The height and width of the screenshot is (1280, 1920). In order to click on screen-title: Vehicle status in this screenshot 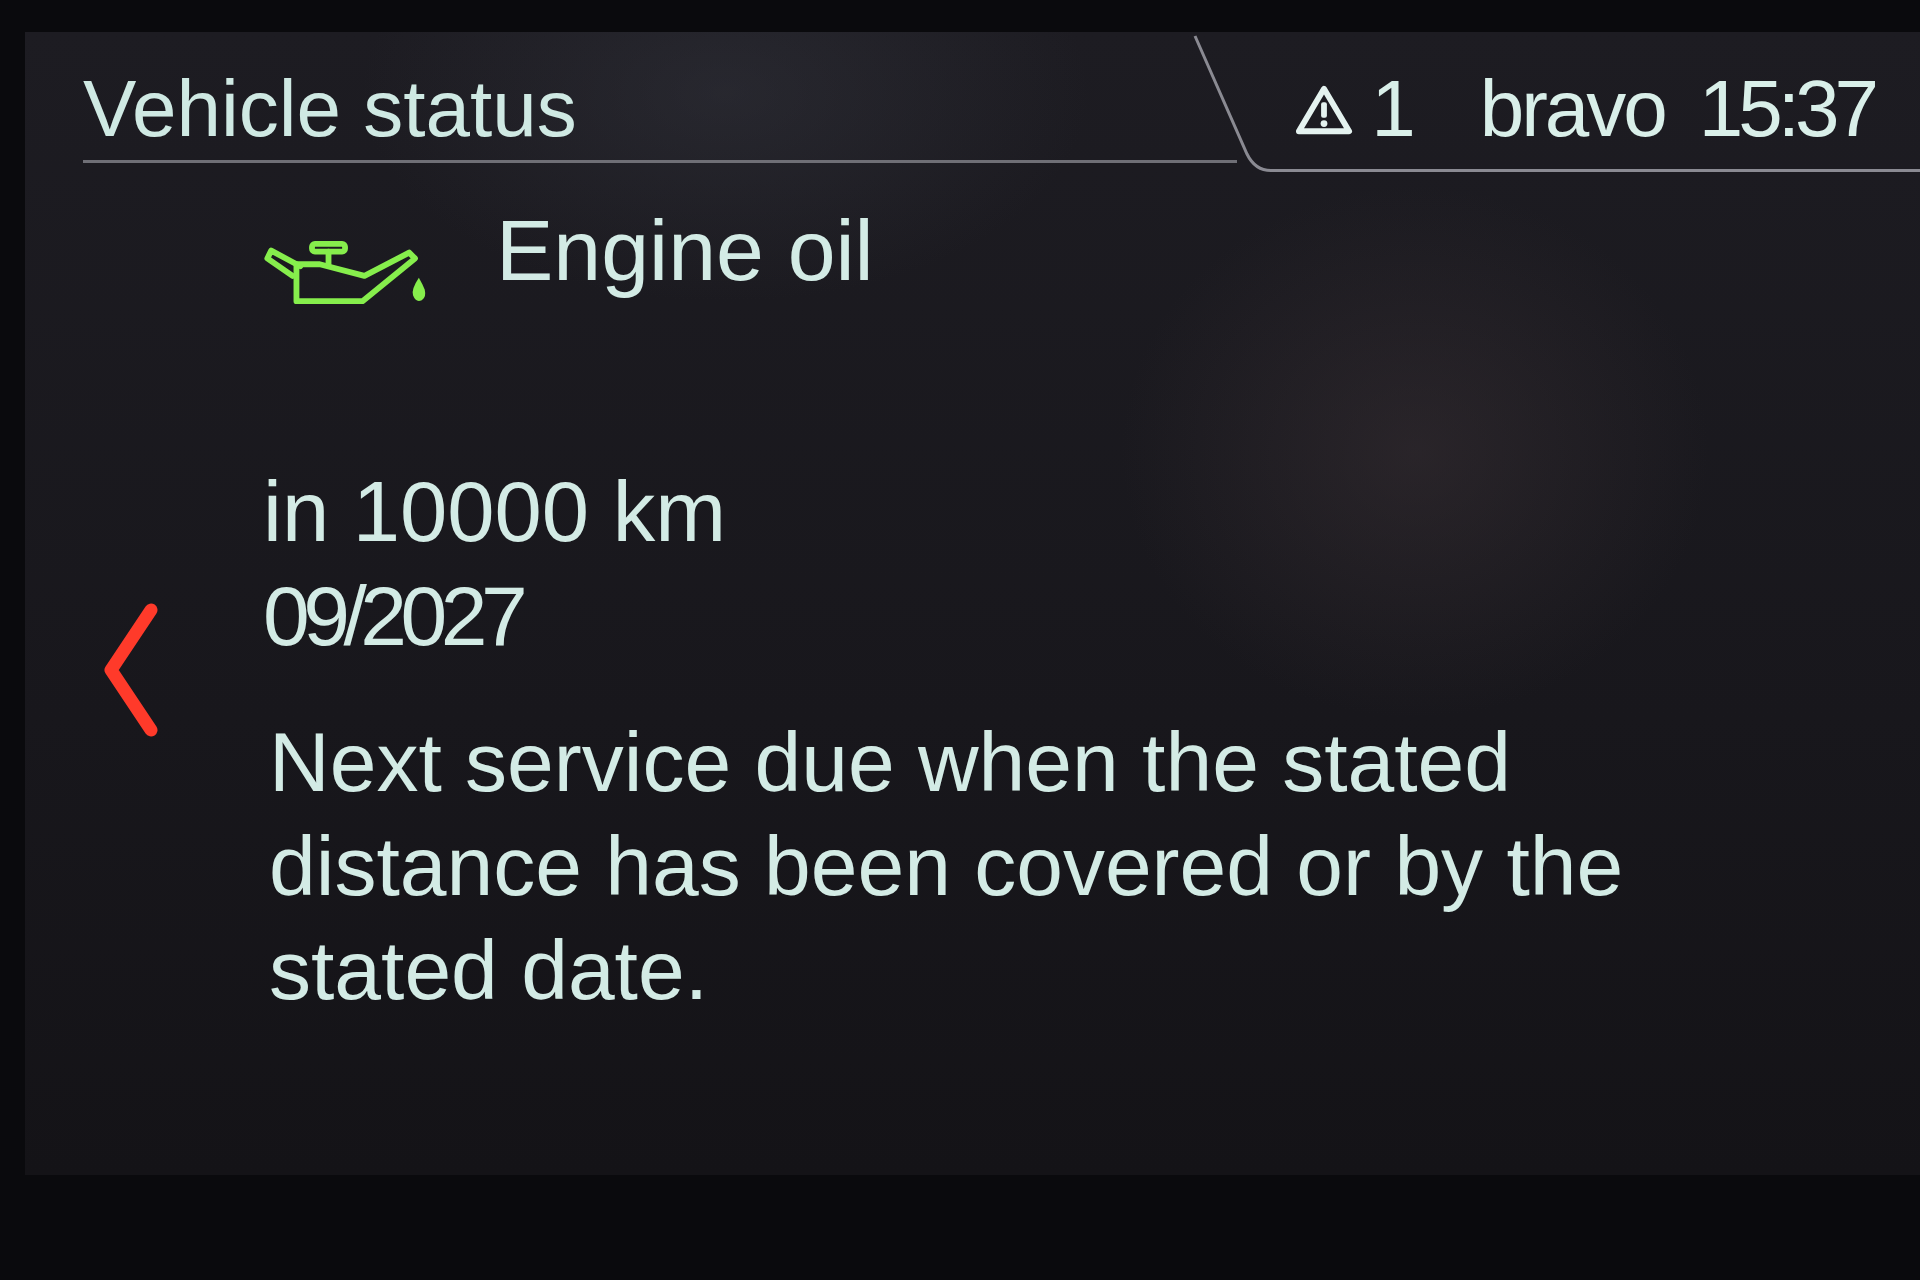, I will do `click(330, 109)`.